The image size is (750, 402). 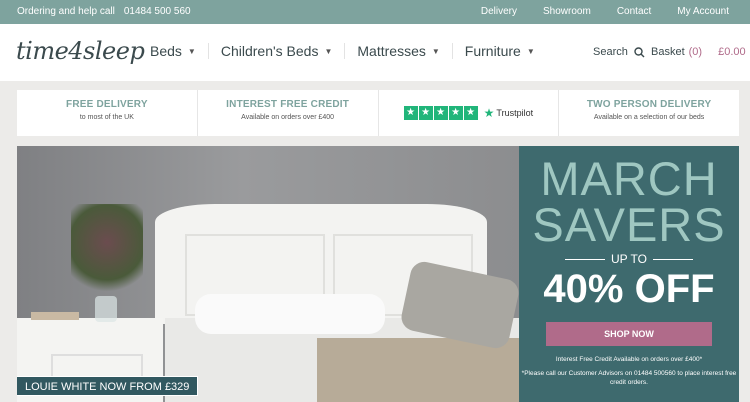 I want to click on benefit-subtitle: to most of the UK, so click(x=106, y=117).